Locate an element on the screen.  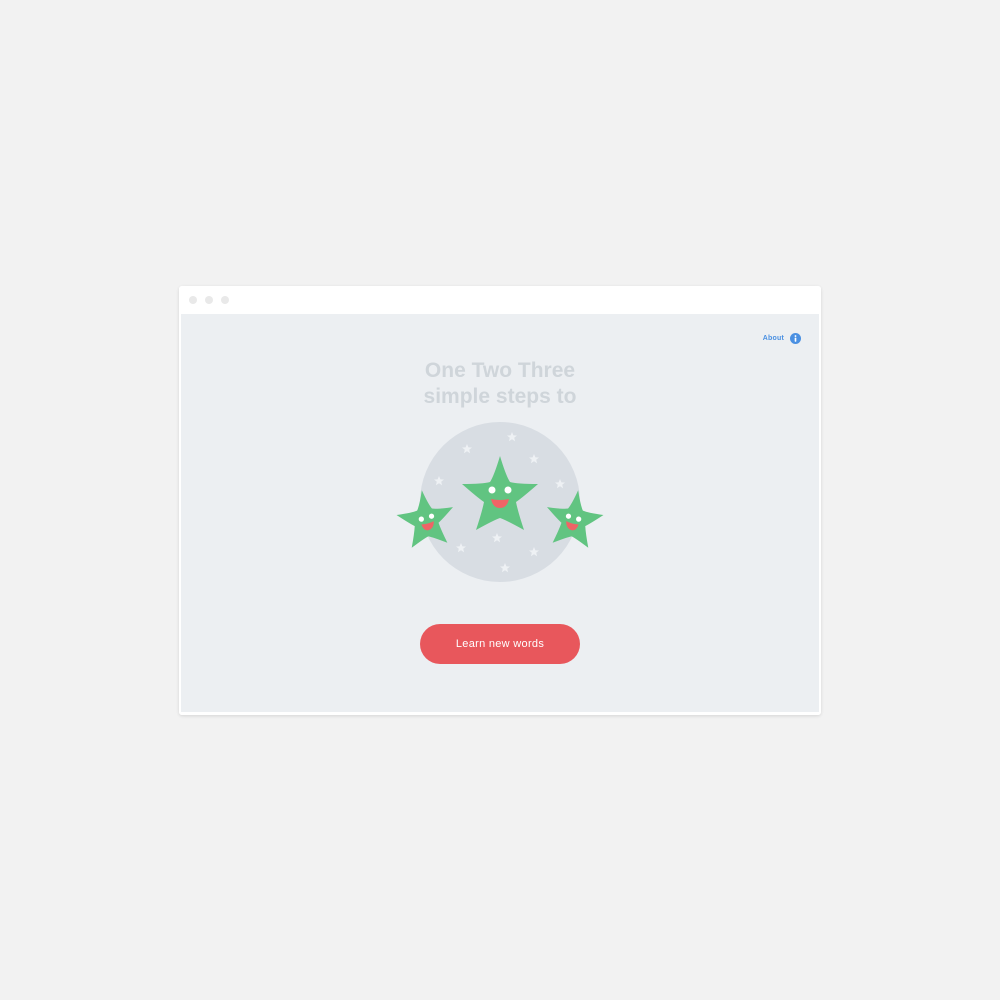
info-icon is located at coordinates (795, 338).